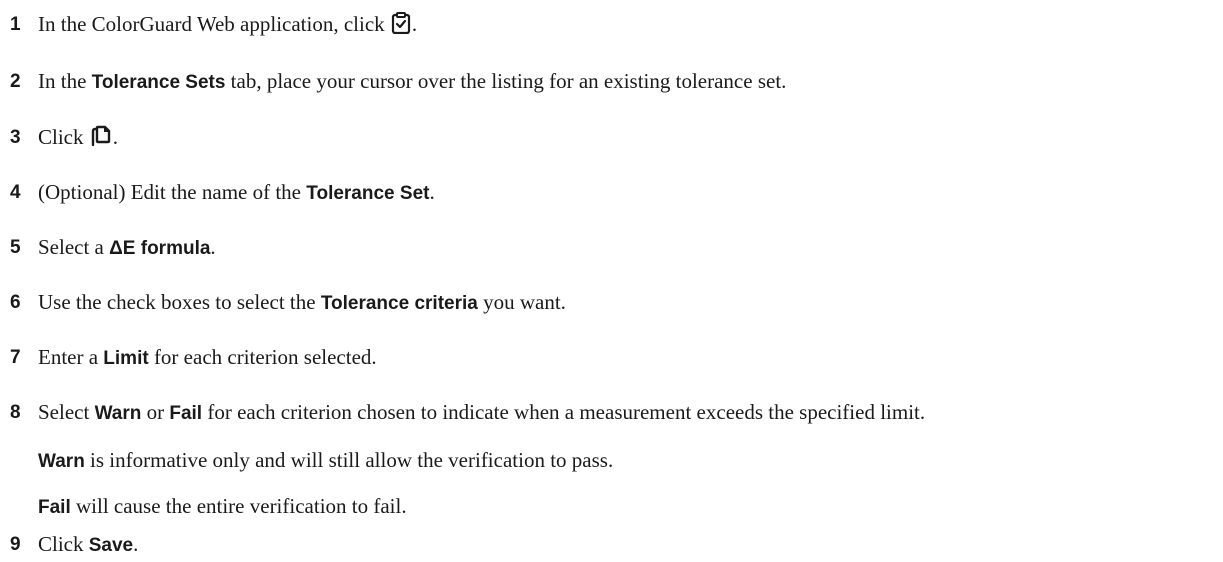 This screenshot has height=562, width=1223. I want to click on step-number: 1, so click(15, 24).